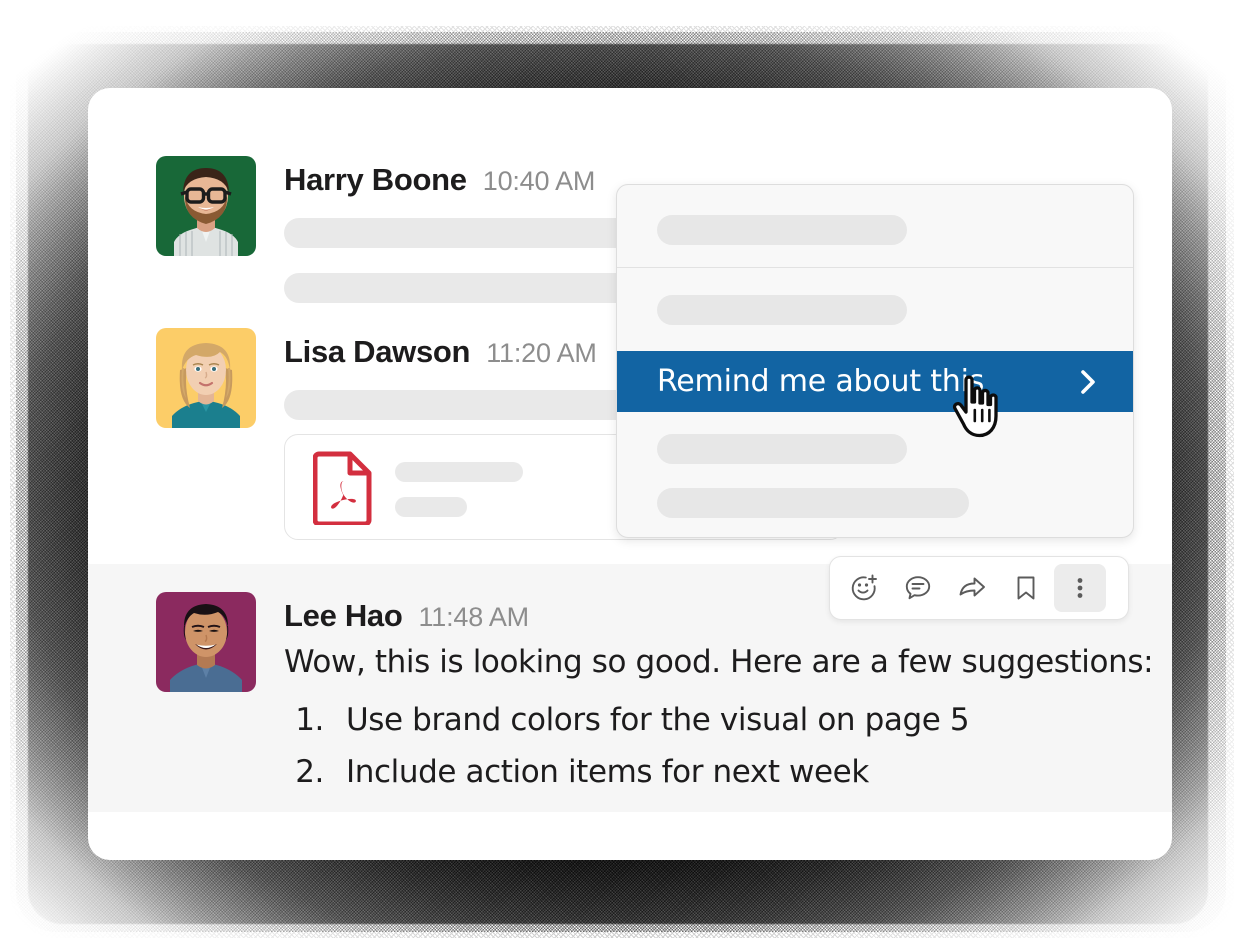 This screenshot has width=1260, height=950. I want to click on message-timestamp: 11:20 AM, so click(541, 353).